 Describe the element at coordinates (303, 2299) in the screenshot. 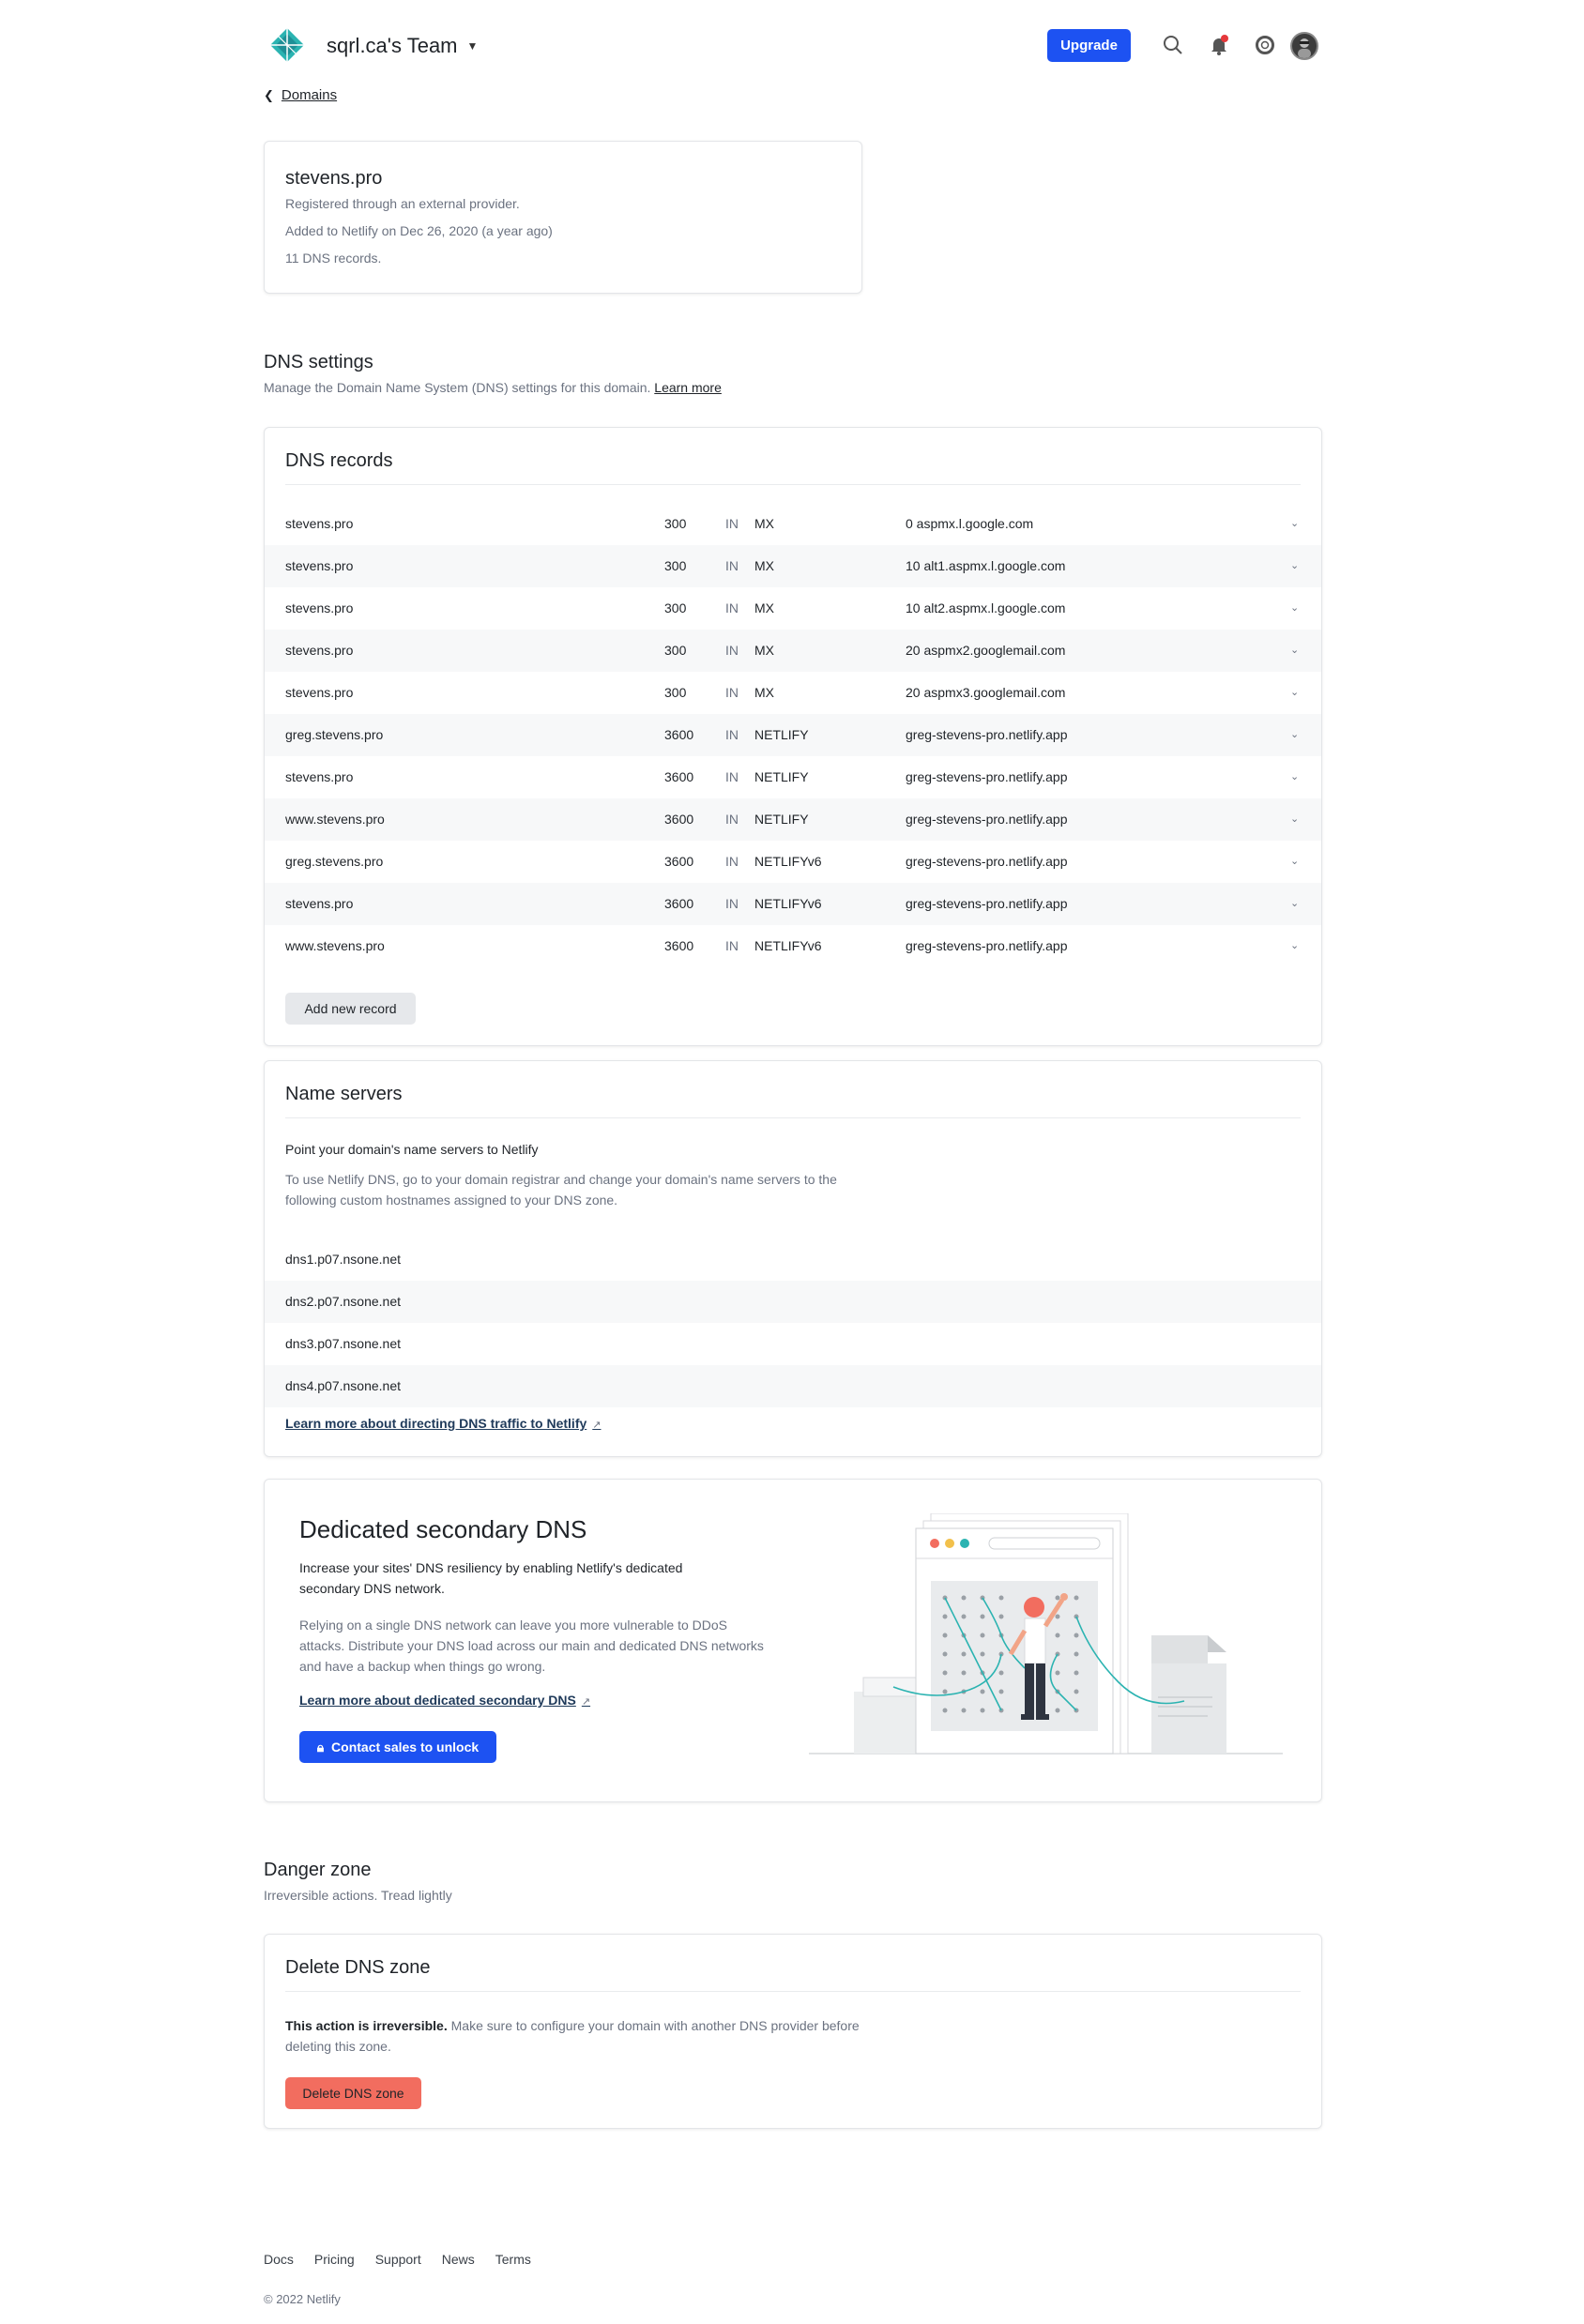

I see `copyright: © 2022 Netlify` at that location.